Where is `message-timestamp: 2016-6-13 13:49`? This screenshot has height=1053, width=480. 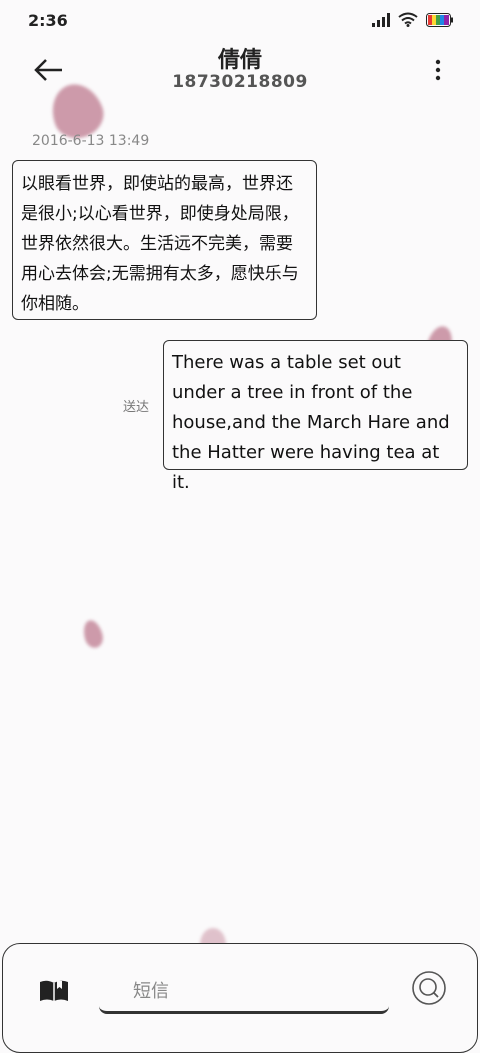
message-timestamp: 2016-6-13 13:49 is located at coordinates (91, 141).